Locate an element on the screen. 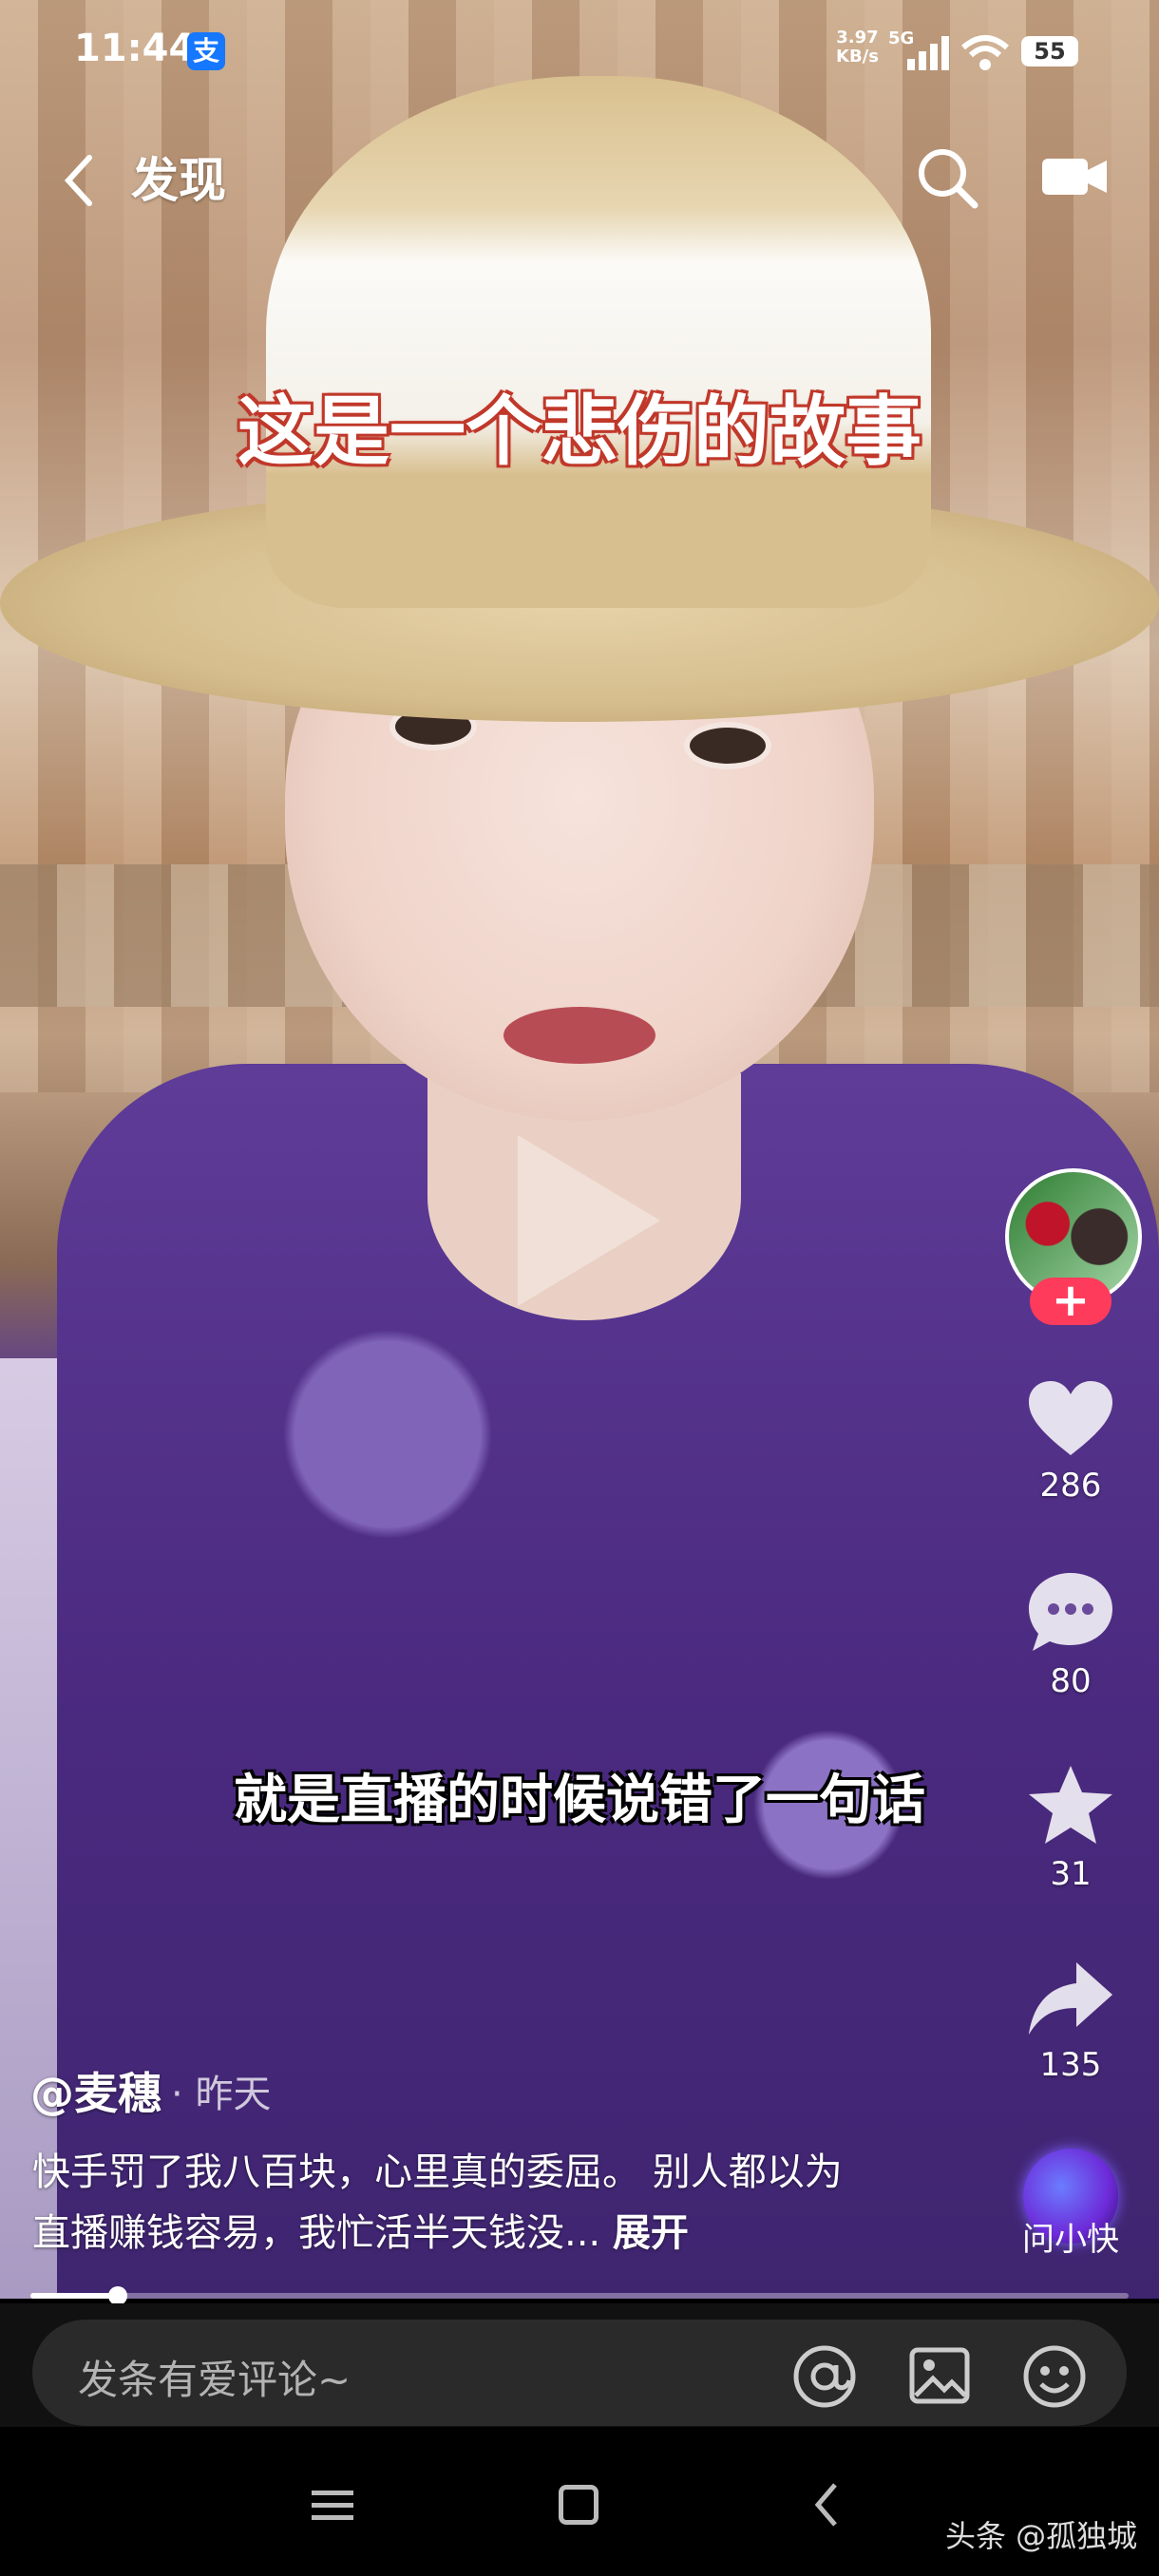  video-camera-icon is located at coordinates (1074, 177).